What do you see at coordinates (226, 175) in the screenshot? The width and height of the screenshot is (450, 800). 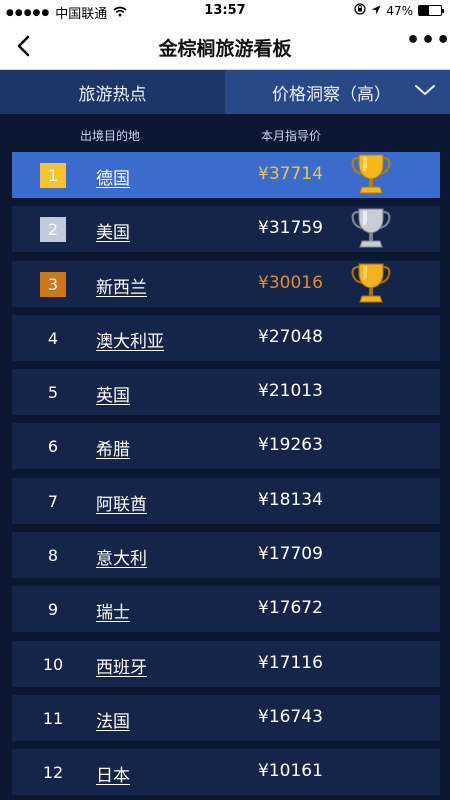 I see `ranking-row: 1 德国 ¥37714` at bounding box center [226, 175].